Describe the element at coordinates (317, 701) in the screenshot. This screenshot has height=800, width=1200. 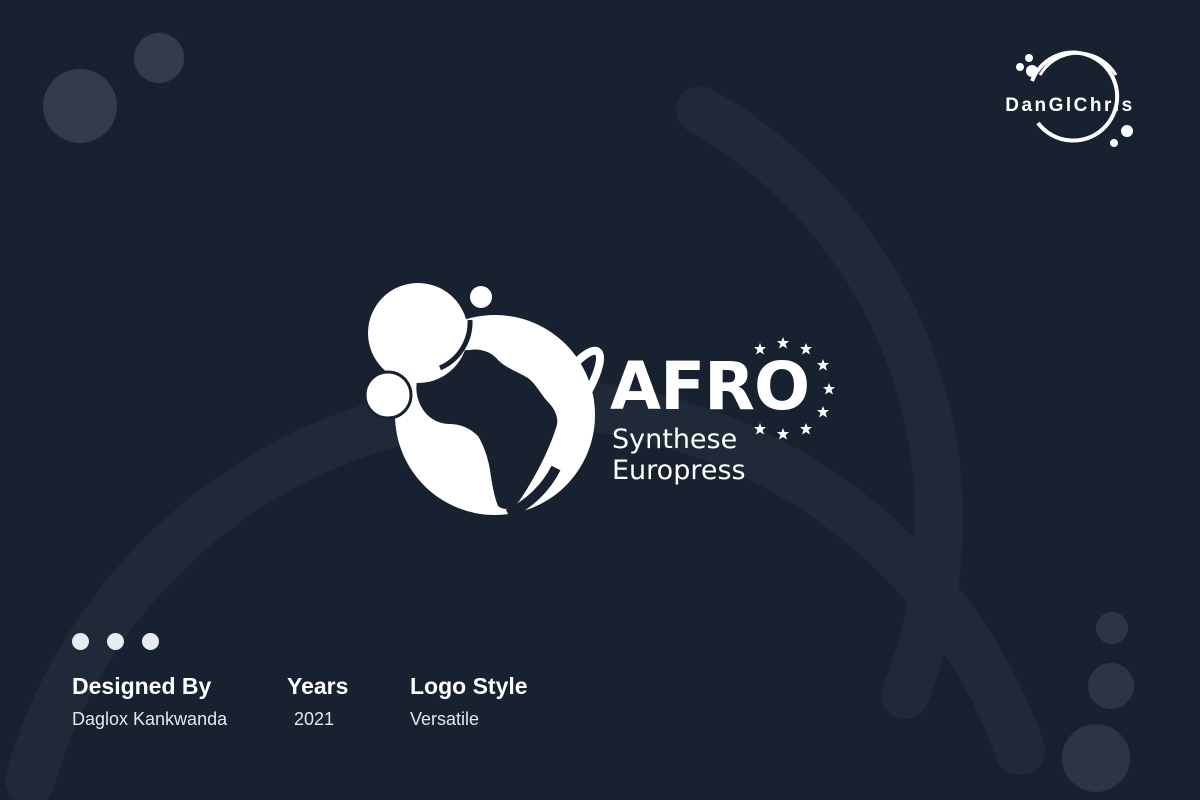
I see `info-years: Years 2021` at that location.